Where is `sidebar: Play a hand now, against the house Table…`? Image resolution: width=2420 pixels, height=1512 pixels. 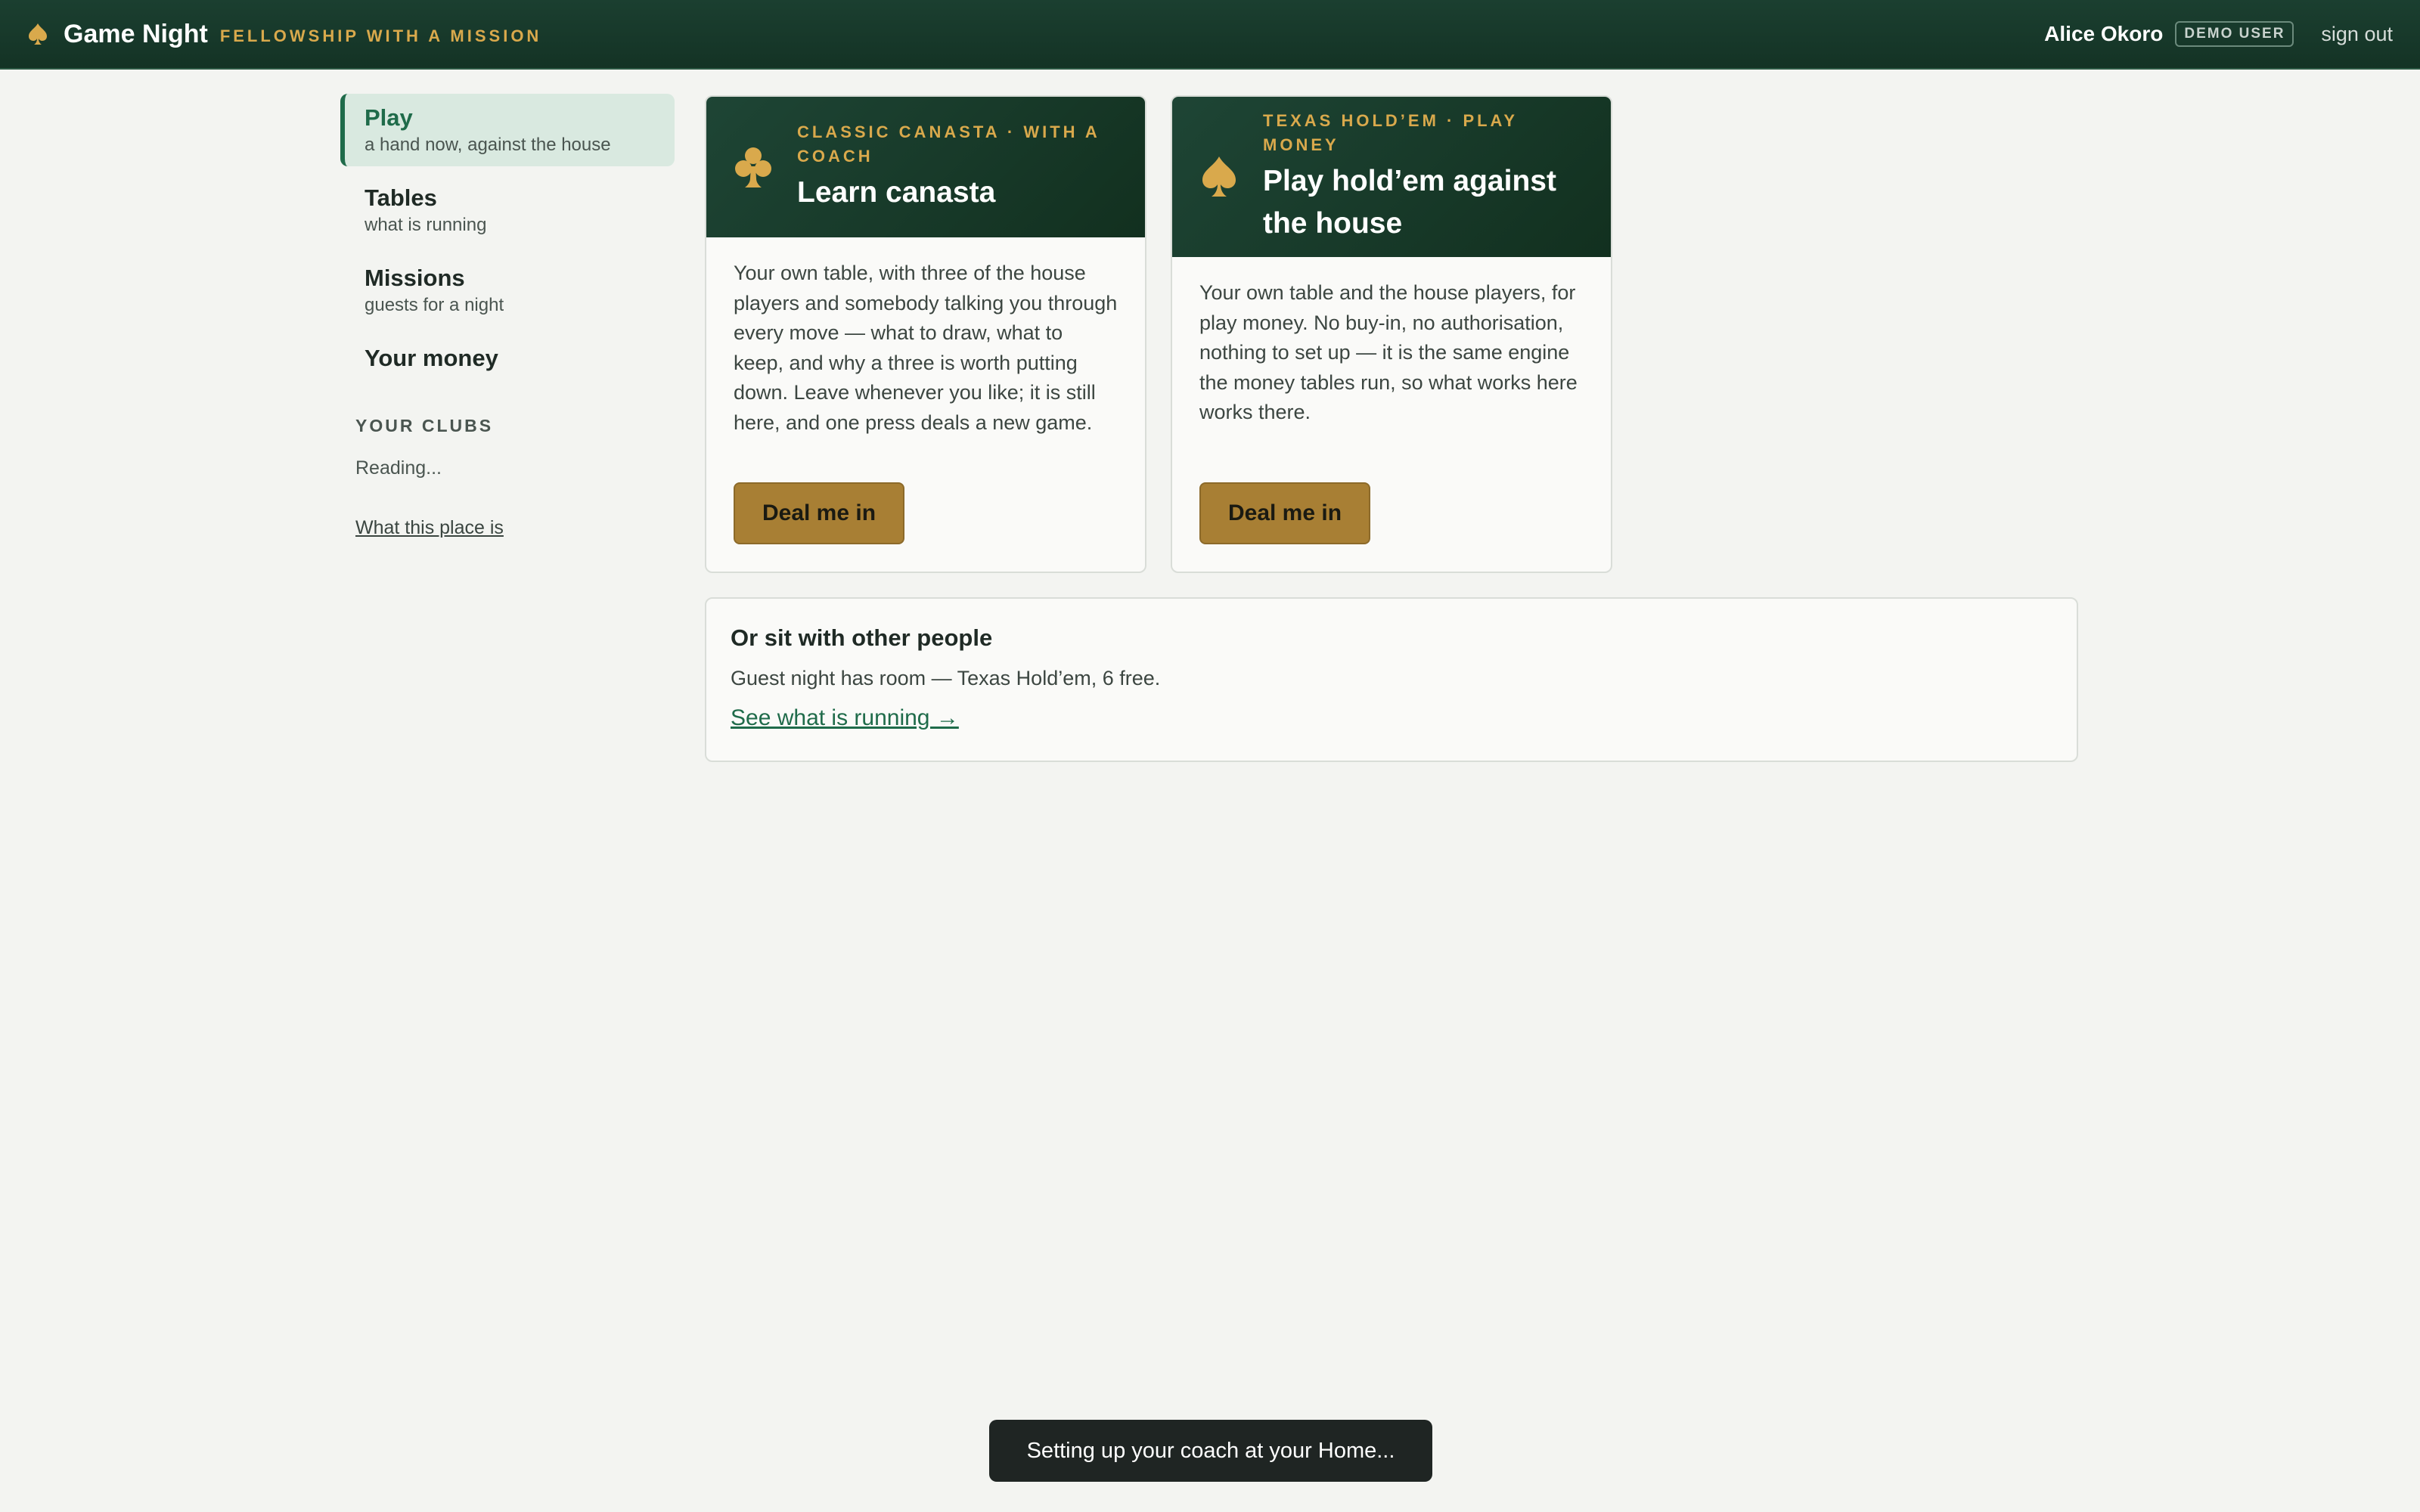 sidebar: Play a hand now, against the house Table… is located at coordinates (507, 316).